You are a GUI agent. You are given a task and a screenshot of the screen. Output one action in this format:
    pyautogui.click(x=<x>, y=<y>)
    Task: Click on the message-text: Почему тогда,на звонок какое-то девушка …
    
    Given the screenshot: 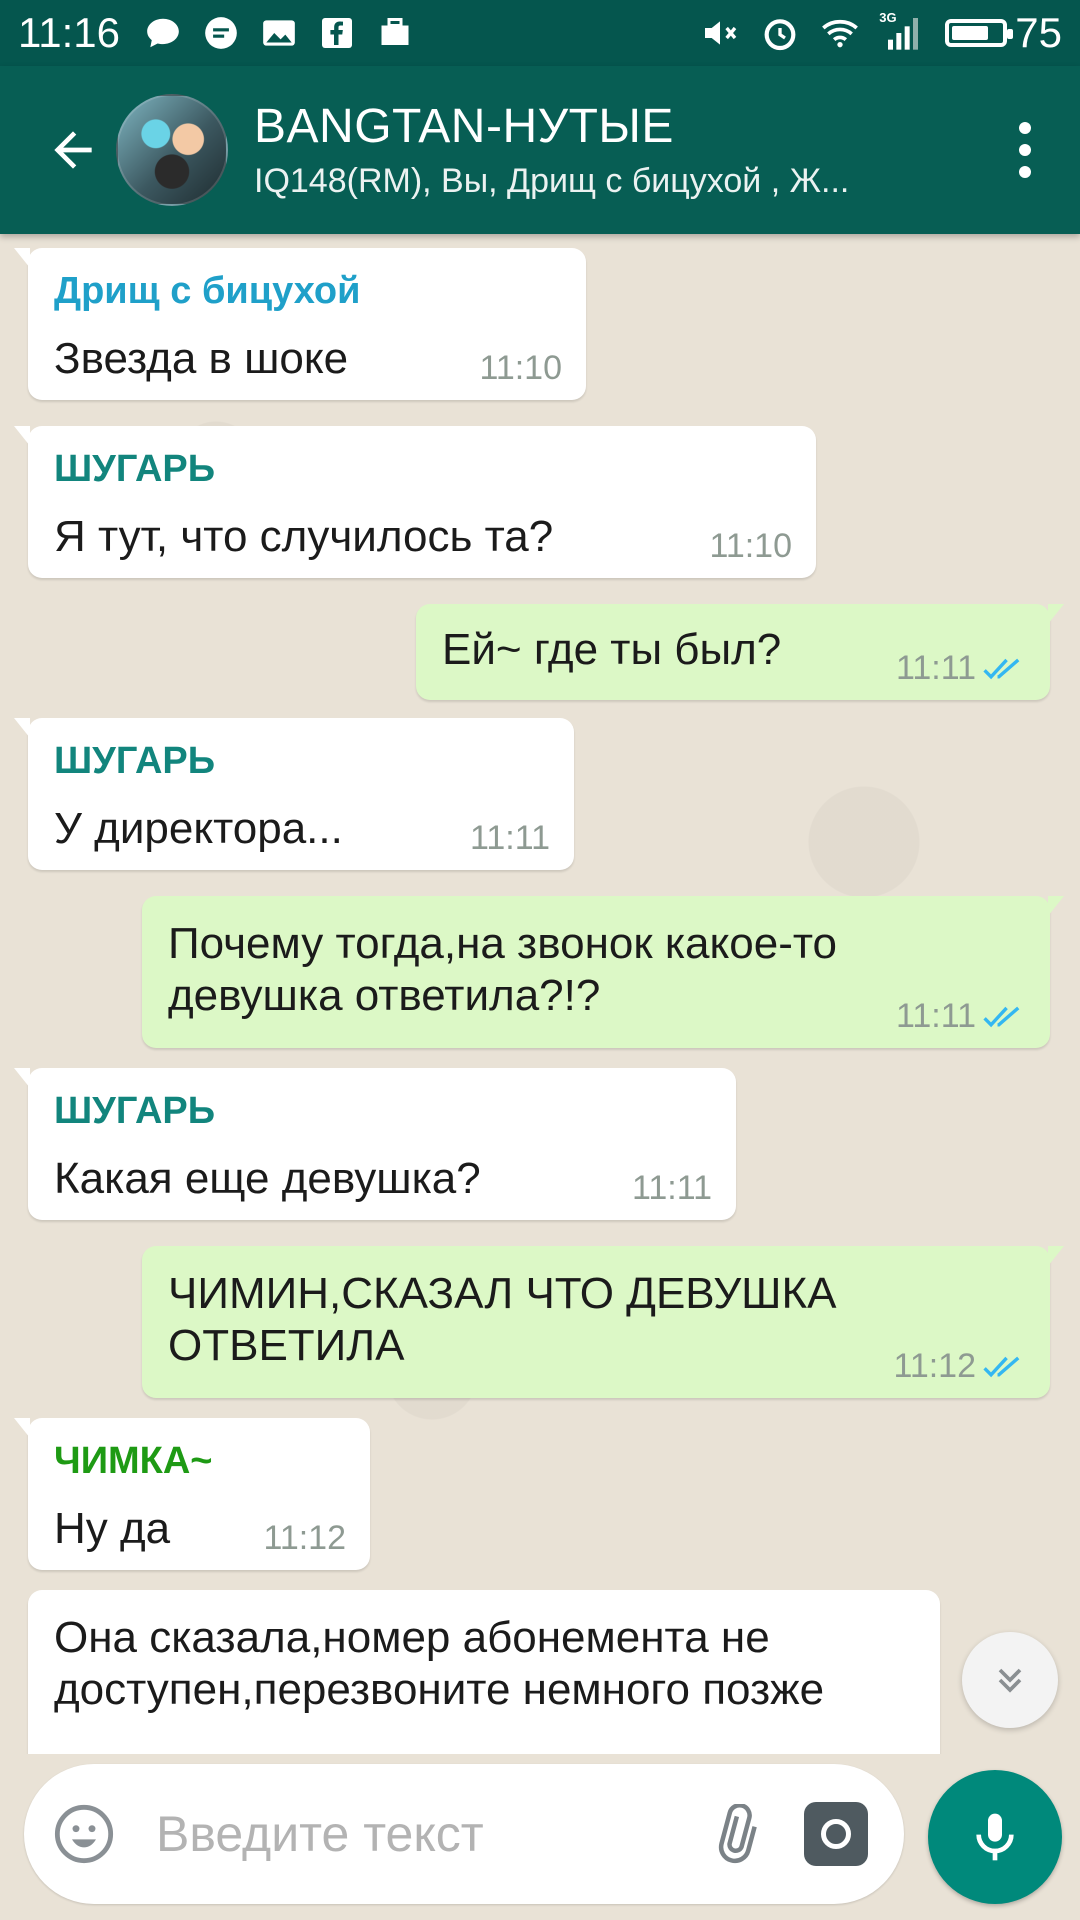 What is the action you would take?
    pyautogui.click(x=502, y=969)
    